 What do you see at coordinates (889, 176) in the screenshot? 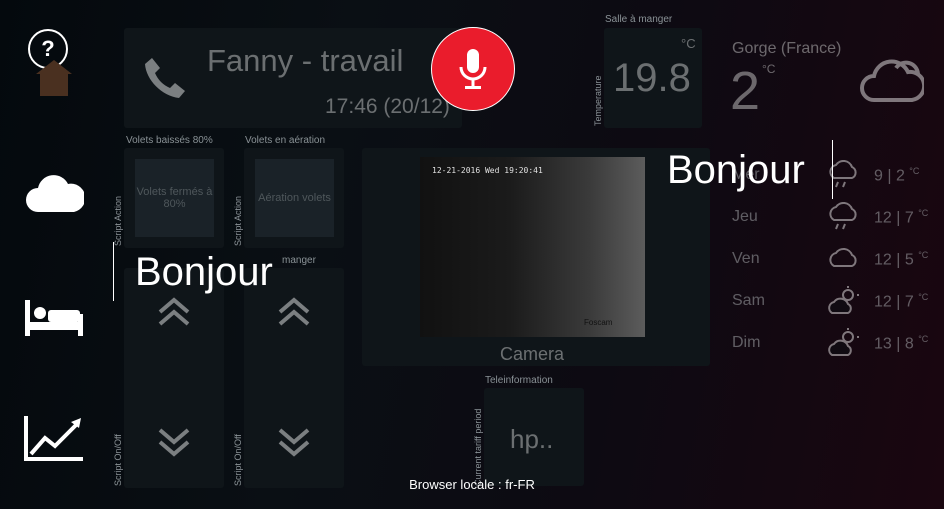
I see `forecast-temp: 9 | 2` at bounding box center [889, 176].